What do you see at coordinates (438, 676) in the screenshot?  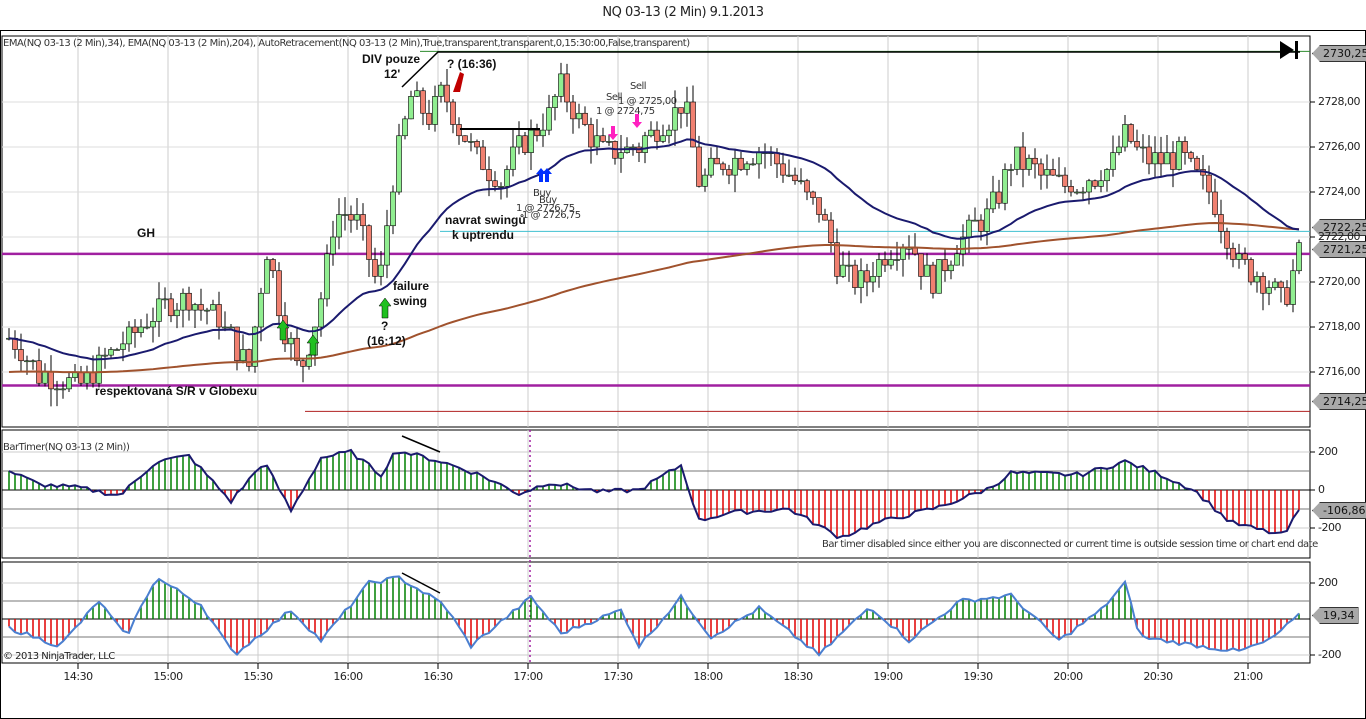 I see `x-tick-label: 16:30` at bounding box center [438, 676].